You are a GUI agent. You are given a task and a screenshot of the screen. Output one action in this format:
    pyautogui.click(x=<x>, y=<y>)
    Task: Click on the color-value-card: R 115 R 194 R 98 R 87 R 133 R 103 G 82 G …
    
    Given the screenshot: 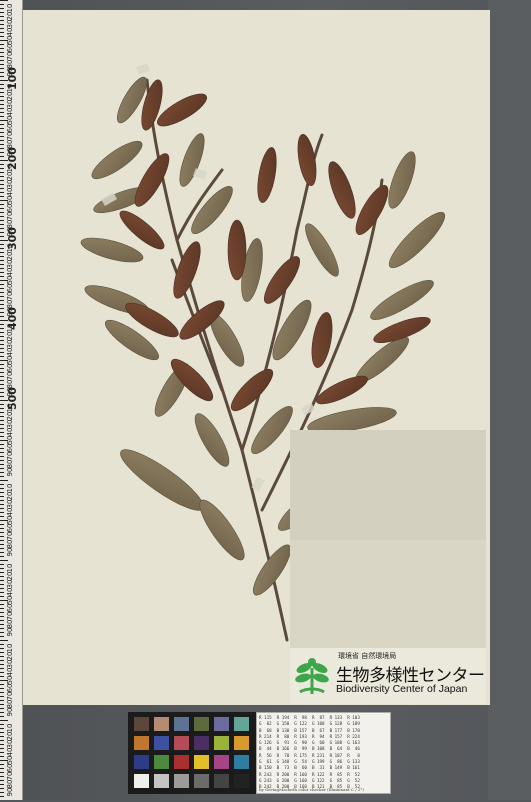 What is the action you would take?
    pyautogui.click(x=323, y=753)
    